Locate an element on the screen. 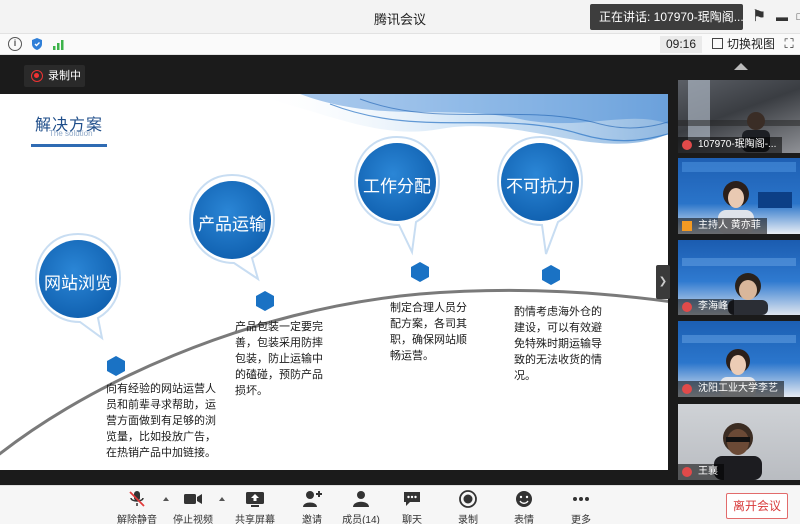  text-line: 免特殊时期运输导 is located at coordinates (558, 344).